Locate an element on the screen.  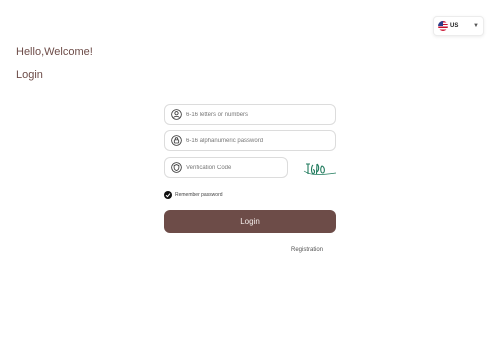
check-icon is located at coordinates (168, 195).